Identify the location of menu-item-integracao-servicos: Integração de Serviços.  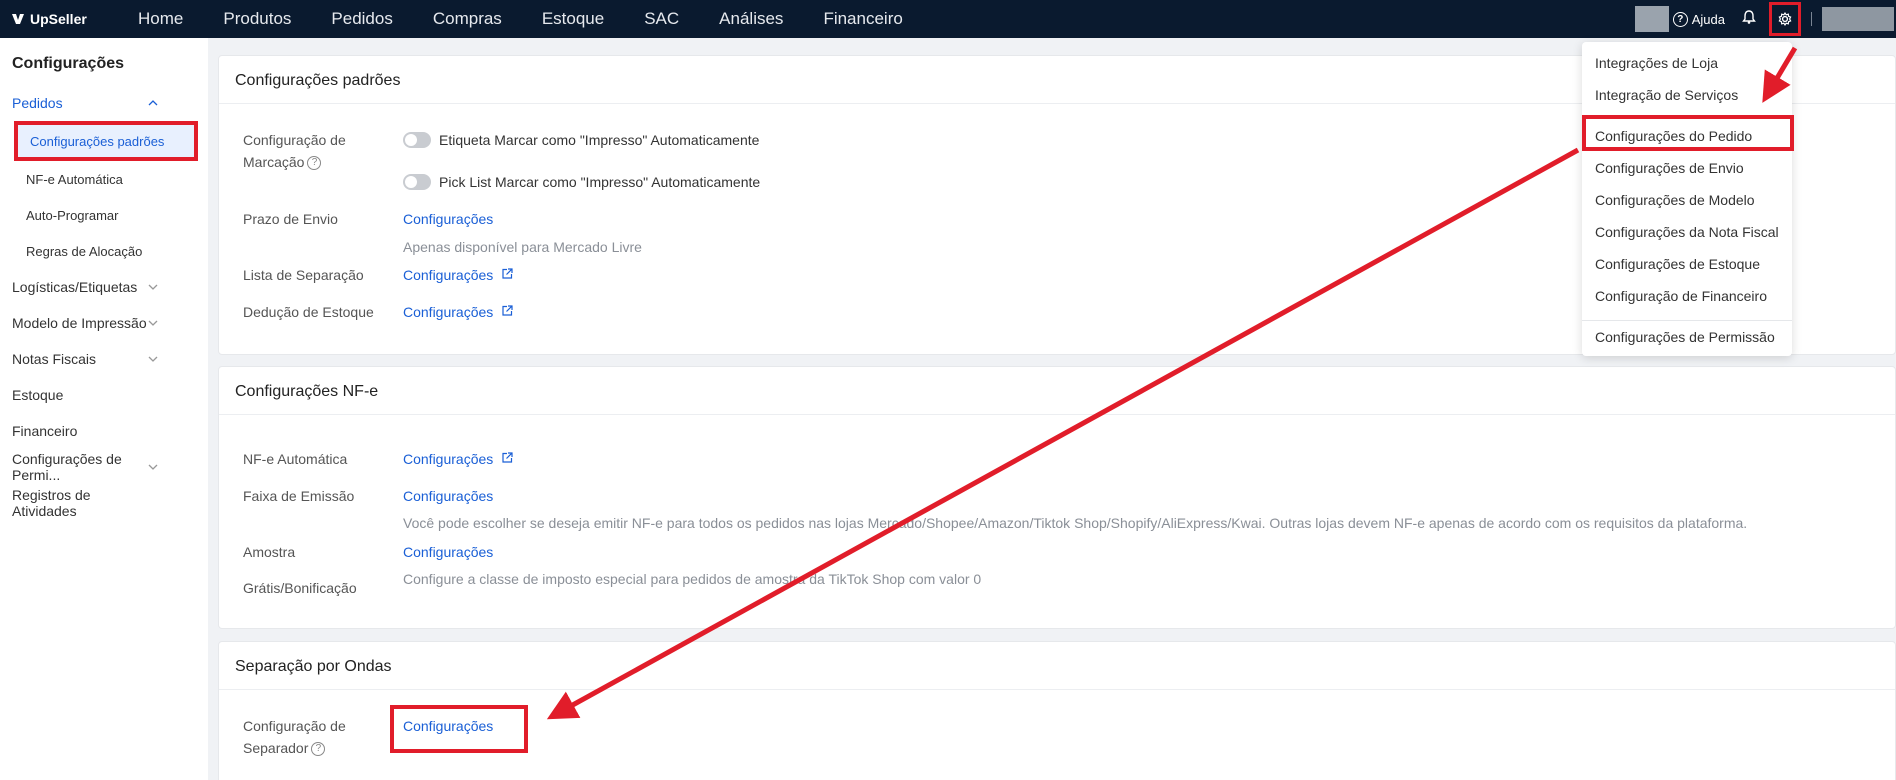
(1666, 95).